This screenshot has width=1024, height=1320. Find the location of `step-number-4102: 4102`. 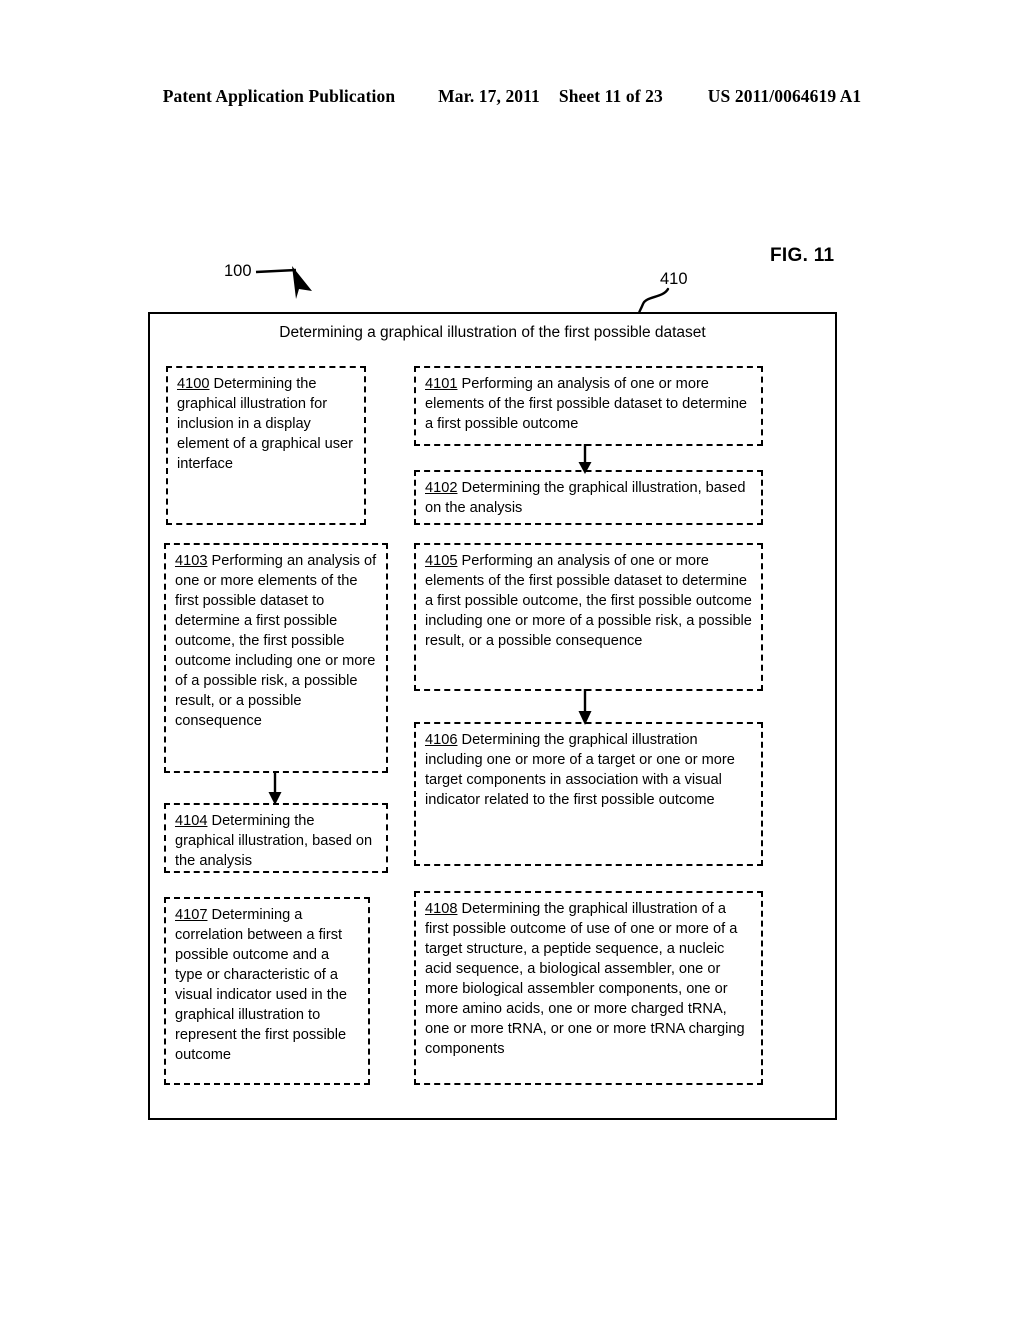

step-number-4102: 4102 is located at coordinates (441, 488).